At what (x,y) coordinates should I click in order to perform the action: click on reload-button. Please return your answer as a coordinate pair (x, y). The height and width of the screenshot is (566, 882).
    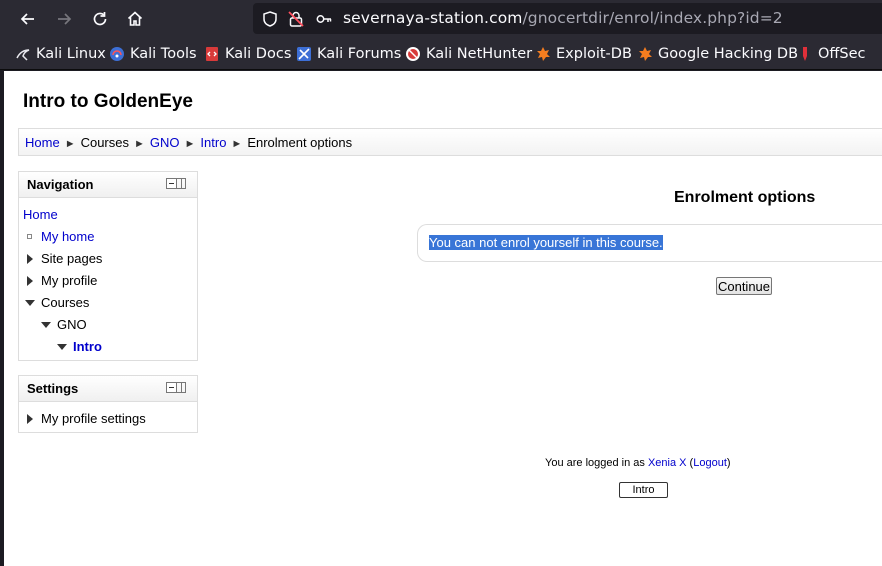
    Looking at the image, I should click on (100, 19).